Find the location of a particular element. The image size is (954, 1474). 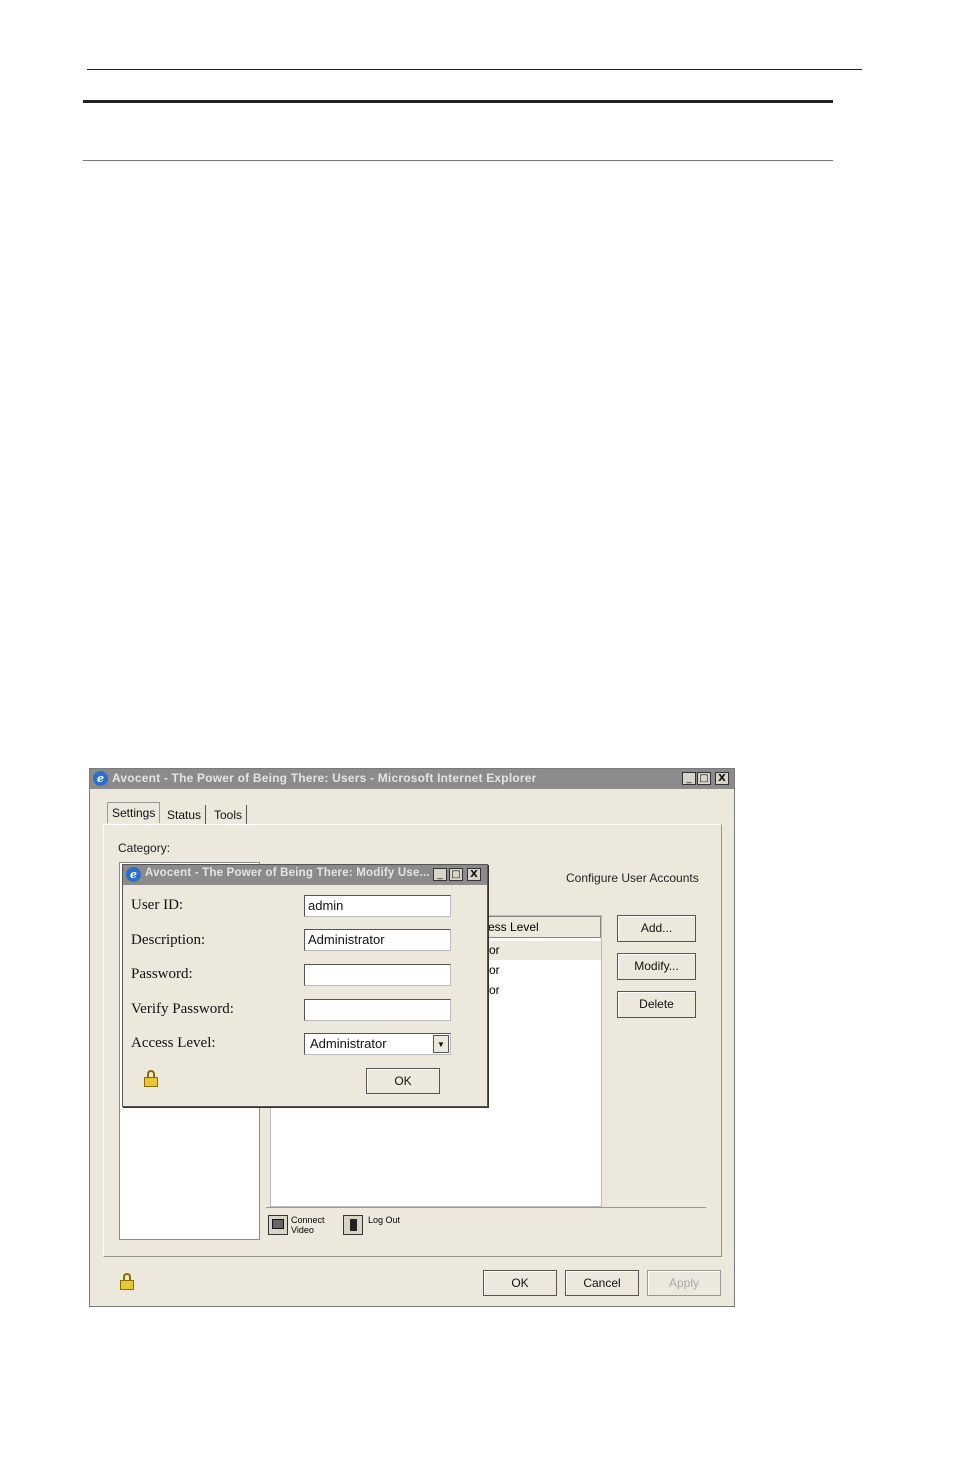

log-out-icon is located at coordinates (353, 1225).